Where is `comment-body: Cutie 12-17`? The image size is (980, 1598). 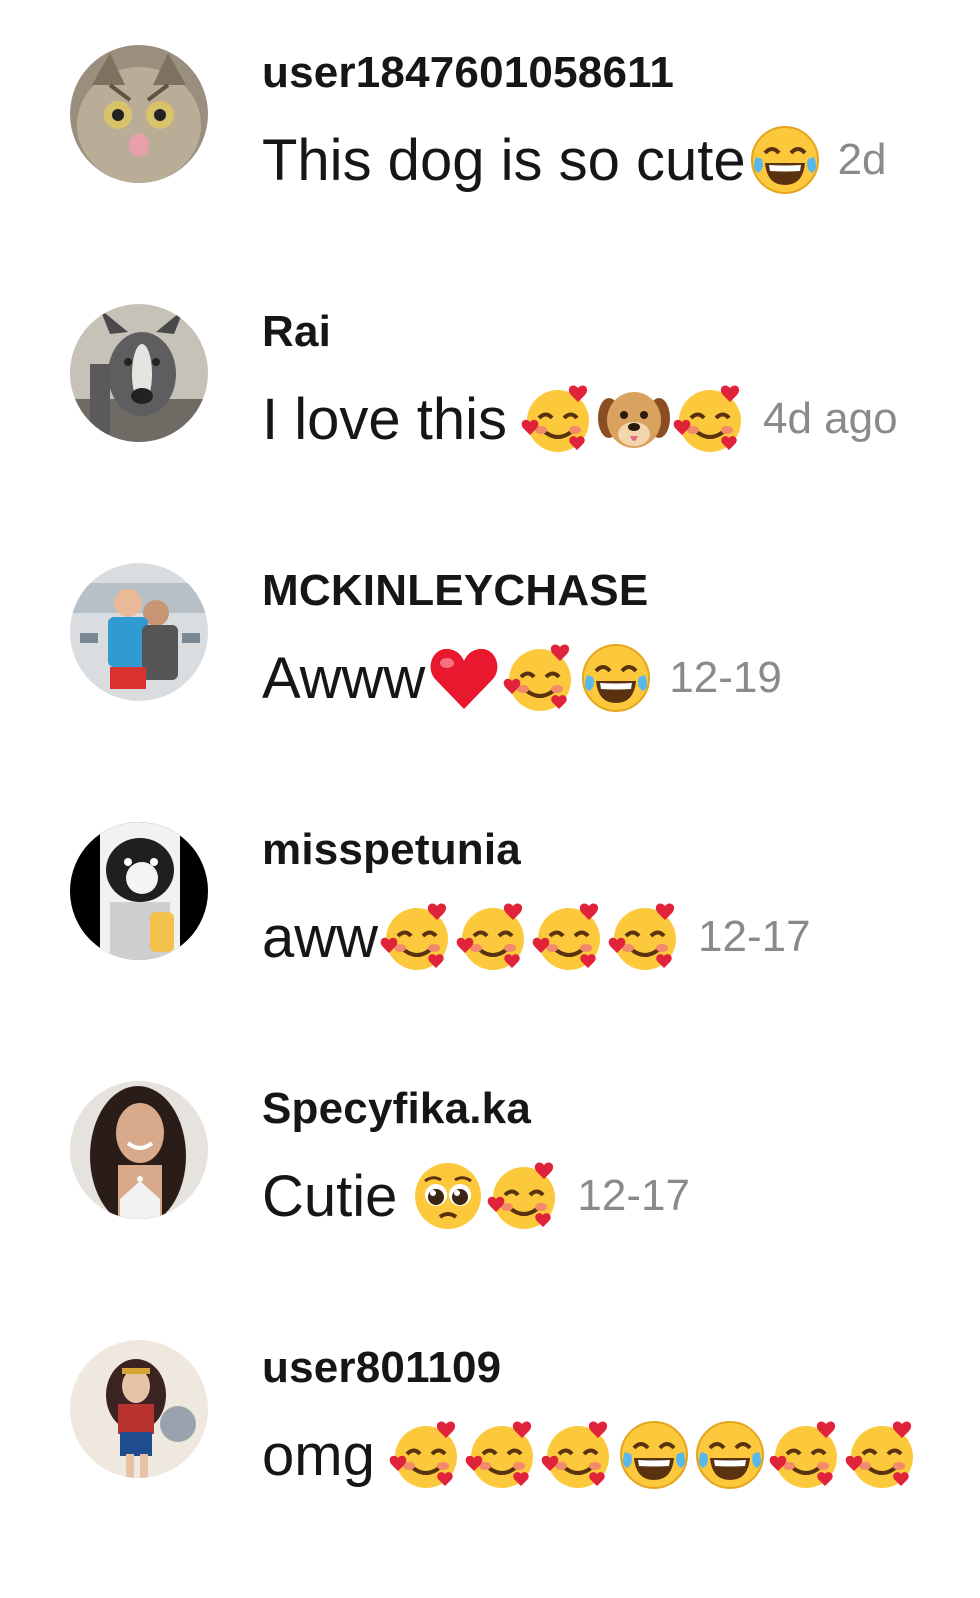 comment-body: Cutie 12-17 is located at coordinates (476, 1196).